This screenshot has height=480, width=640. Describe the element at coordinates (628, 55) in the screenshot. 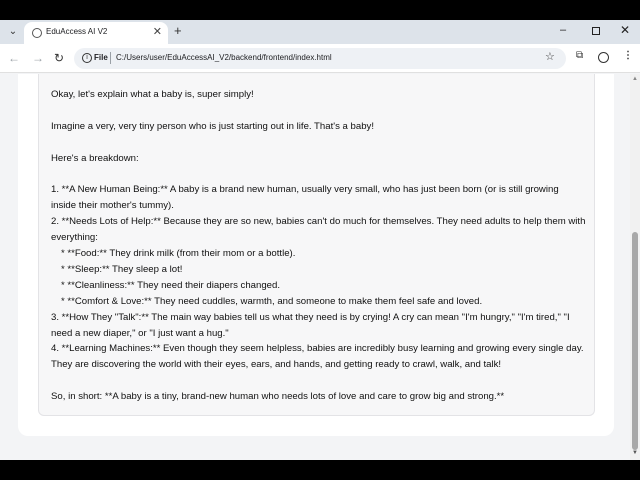

I see `browser-menu-icon: ⋮` at that location.